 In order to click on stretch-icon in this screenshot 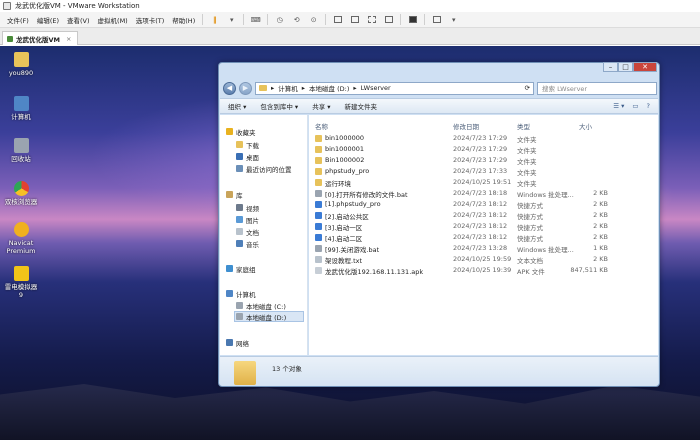, I will do `click(436, 19)`.